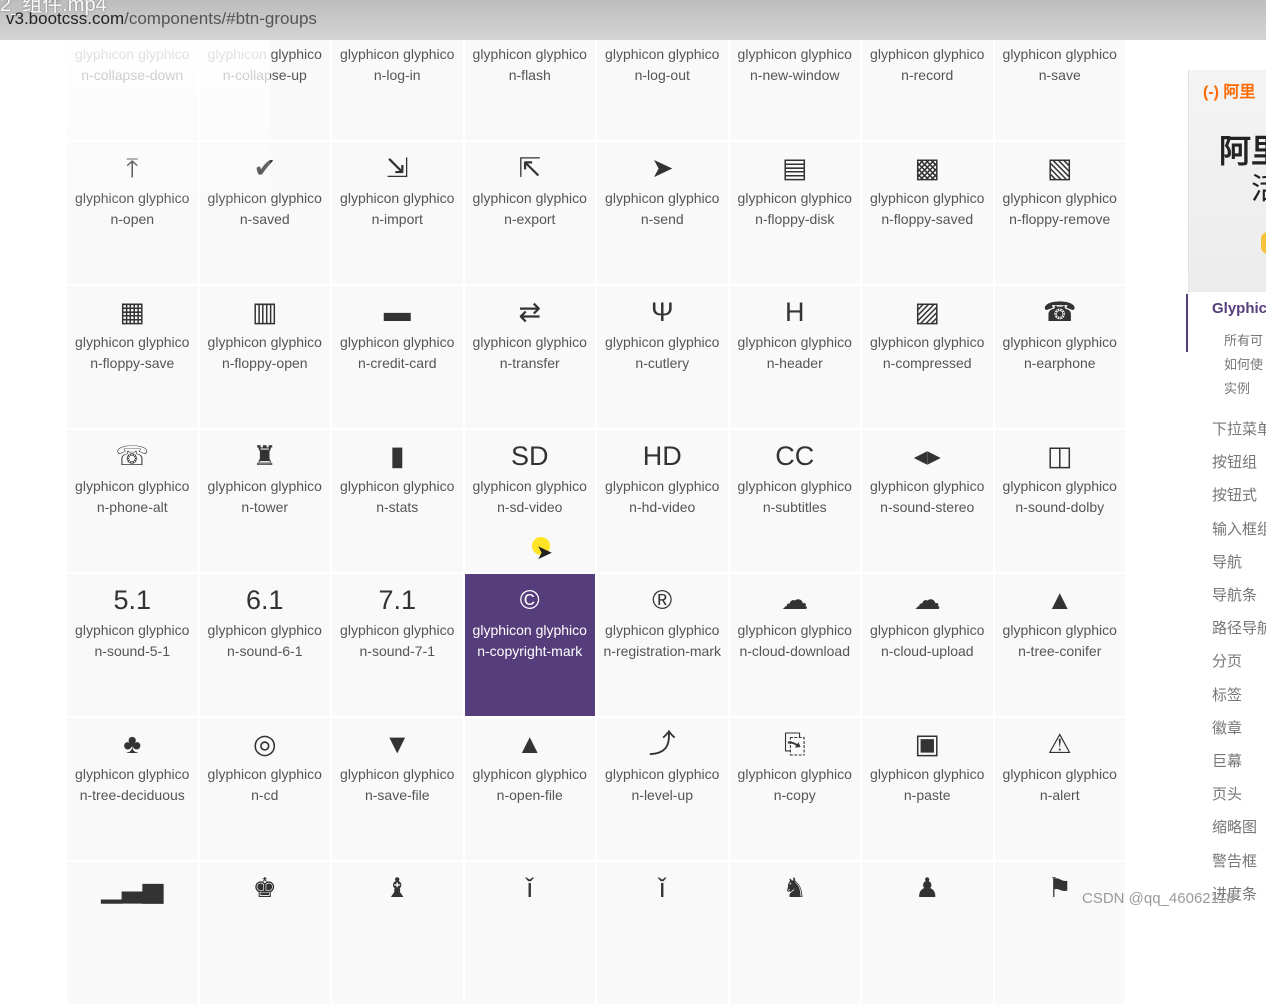  I want to click on glyphicon-cell: © glyphicon glyphicon-copyright-mark, so click(529, 645).